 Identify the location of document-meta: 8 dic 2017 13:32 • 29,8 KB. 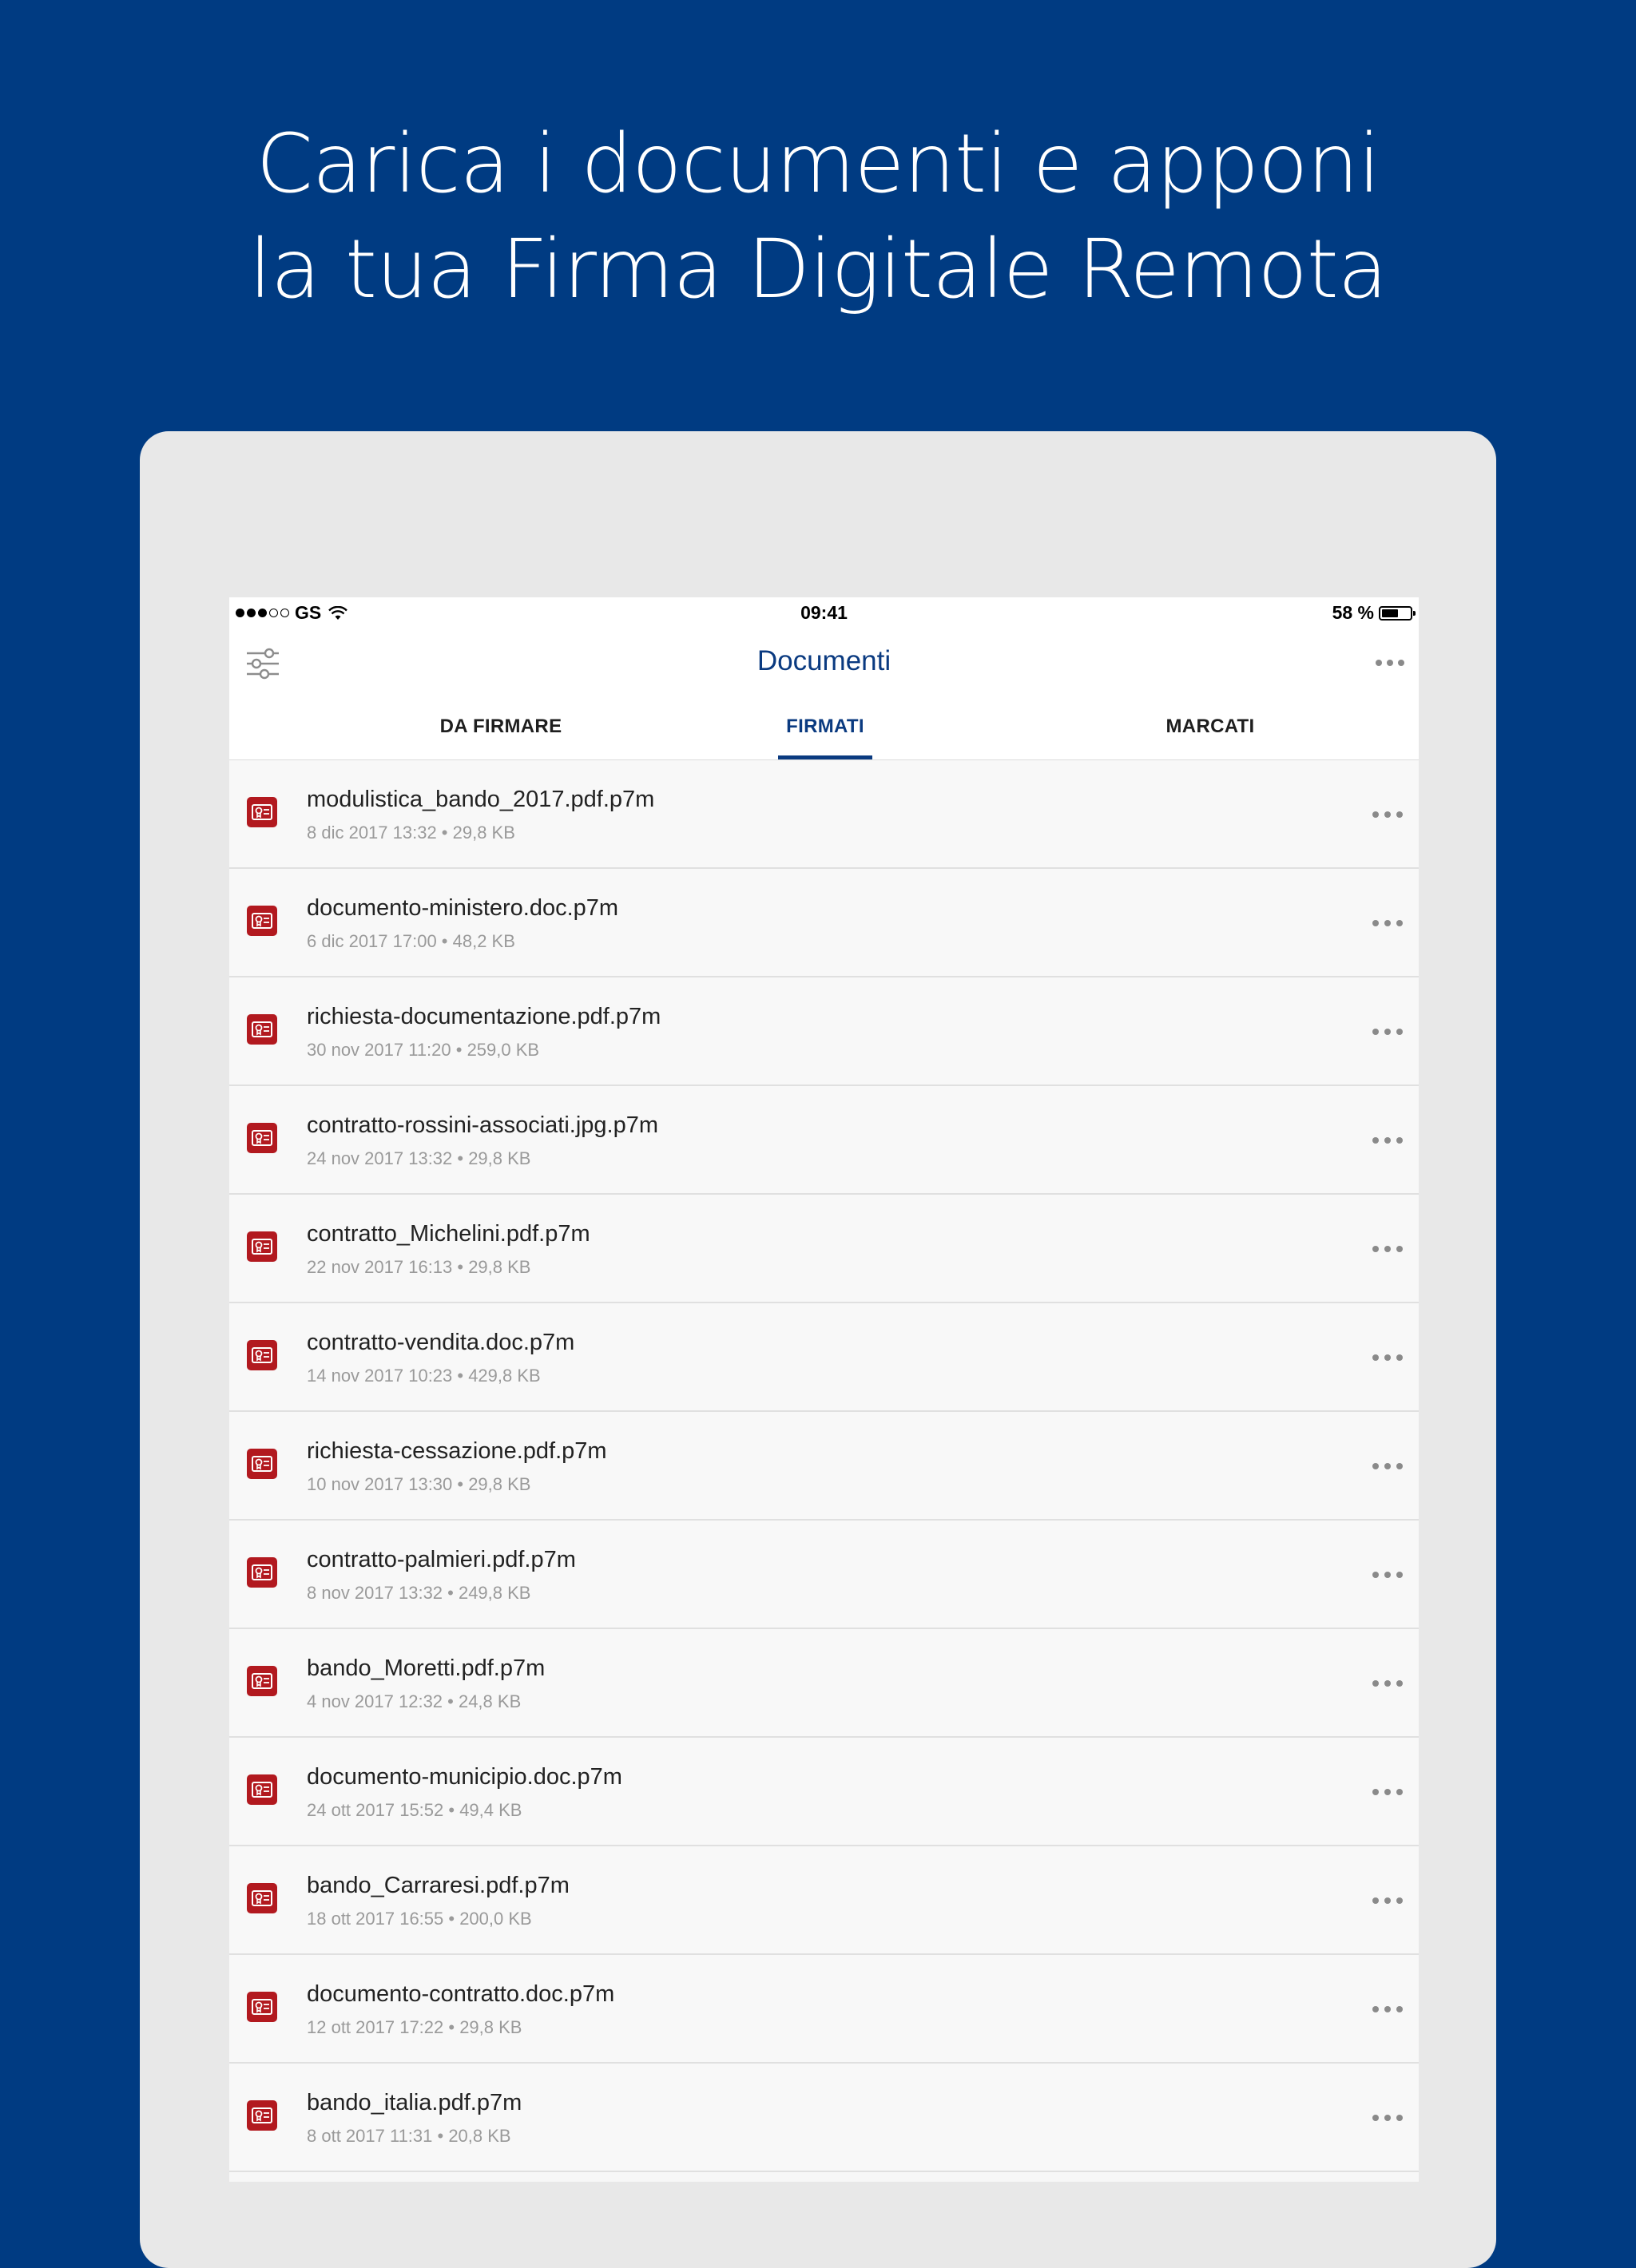
(411, 833).